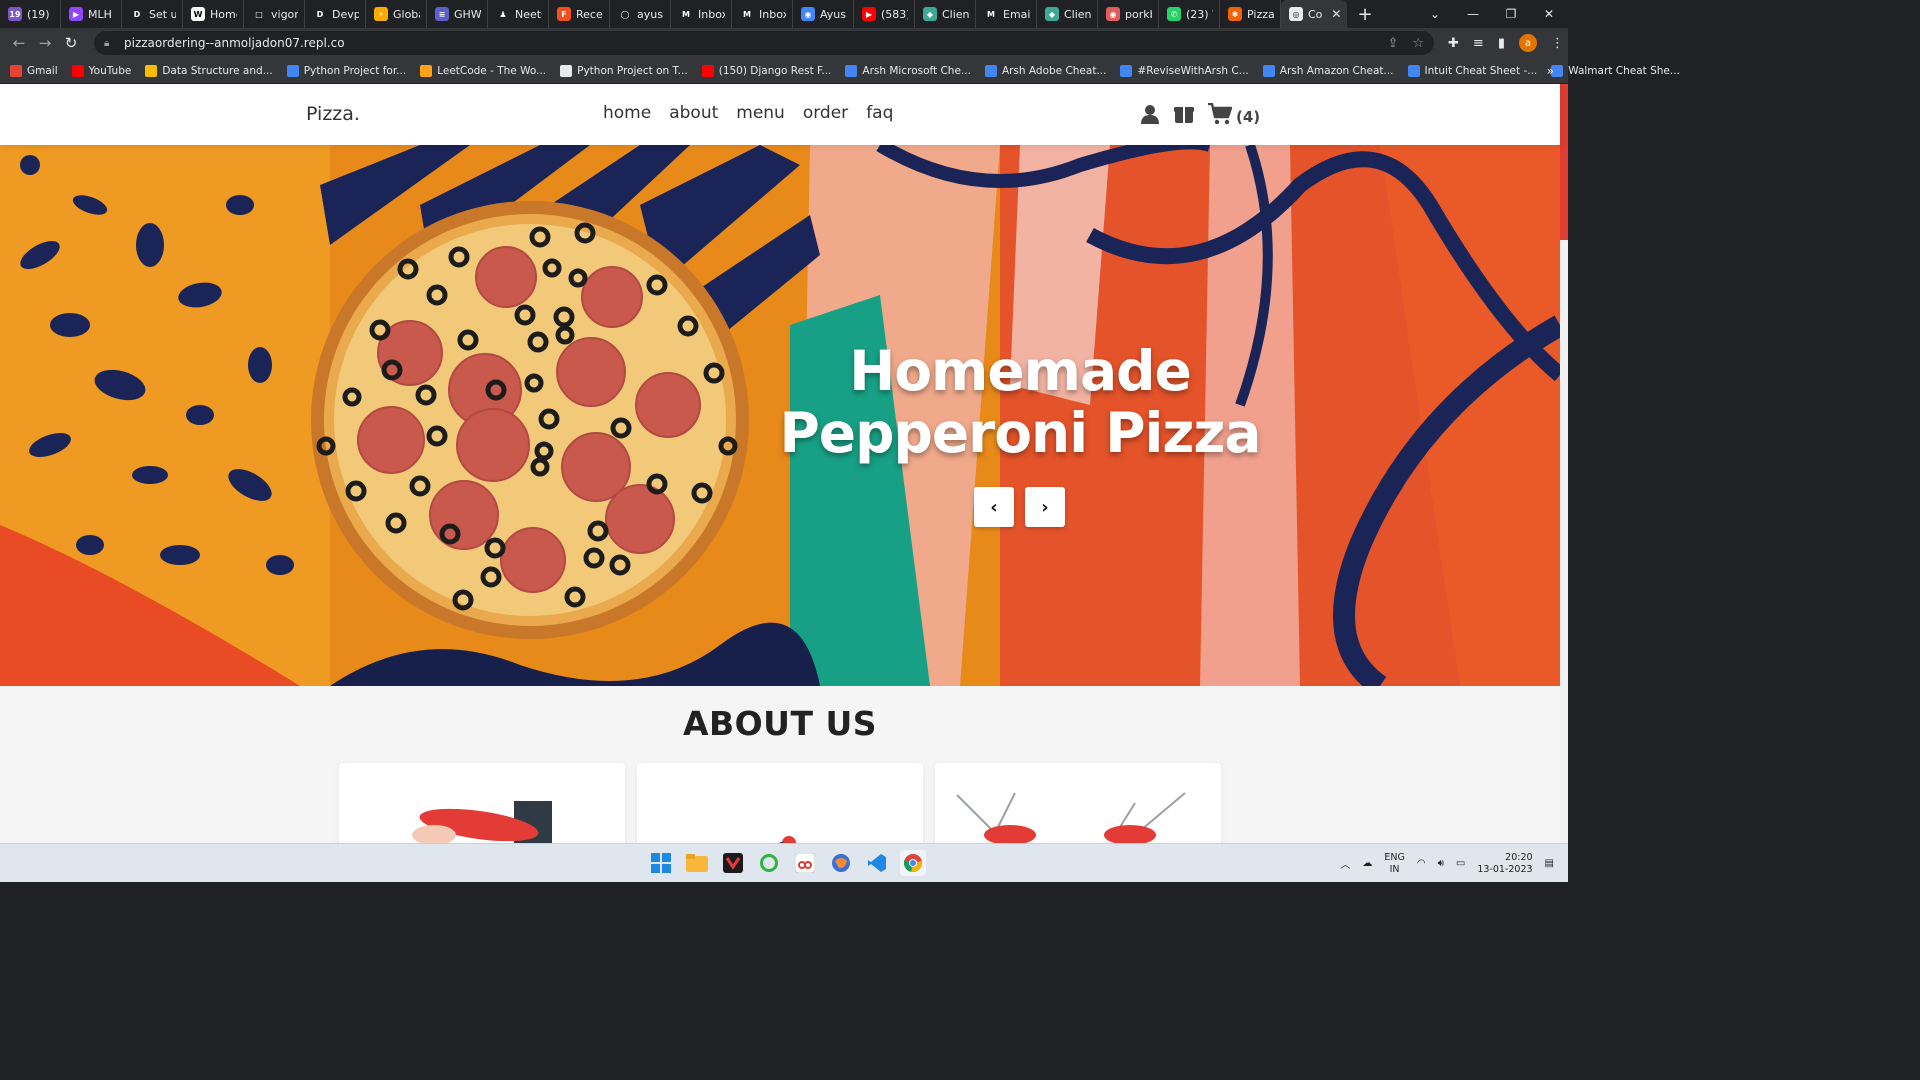 The width and height of the screenshot is (1920, 1080). Describe the element at coordinates (1336, 14) in the screenshot. I see `close-tab-icon: ✕` at that location.